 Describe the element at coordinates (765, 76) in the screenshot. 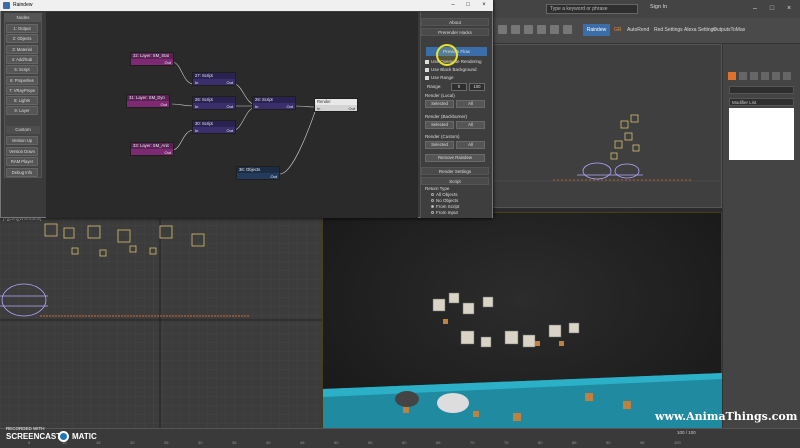

I see `motion-tab-icon` at that location.